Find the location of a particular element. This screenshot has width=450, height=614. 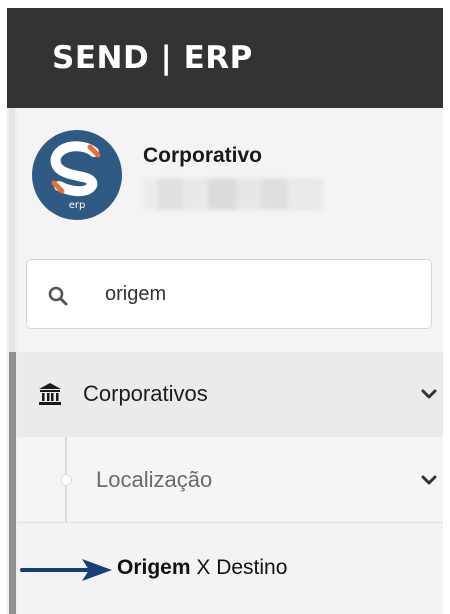

menu-group-corporativos: Corporativos is located at coordinates (230, 394).